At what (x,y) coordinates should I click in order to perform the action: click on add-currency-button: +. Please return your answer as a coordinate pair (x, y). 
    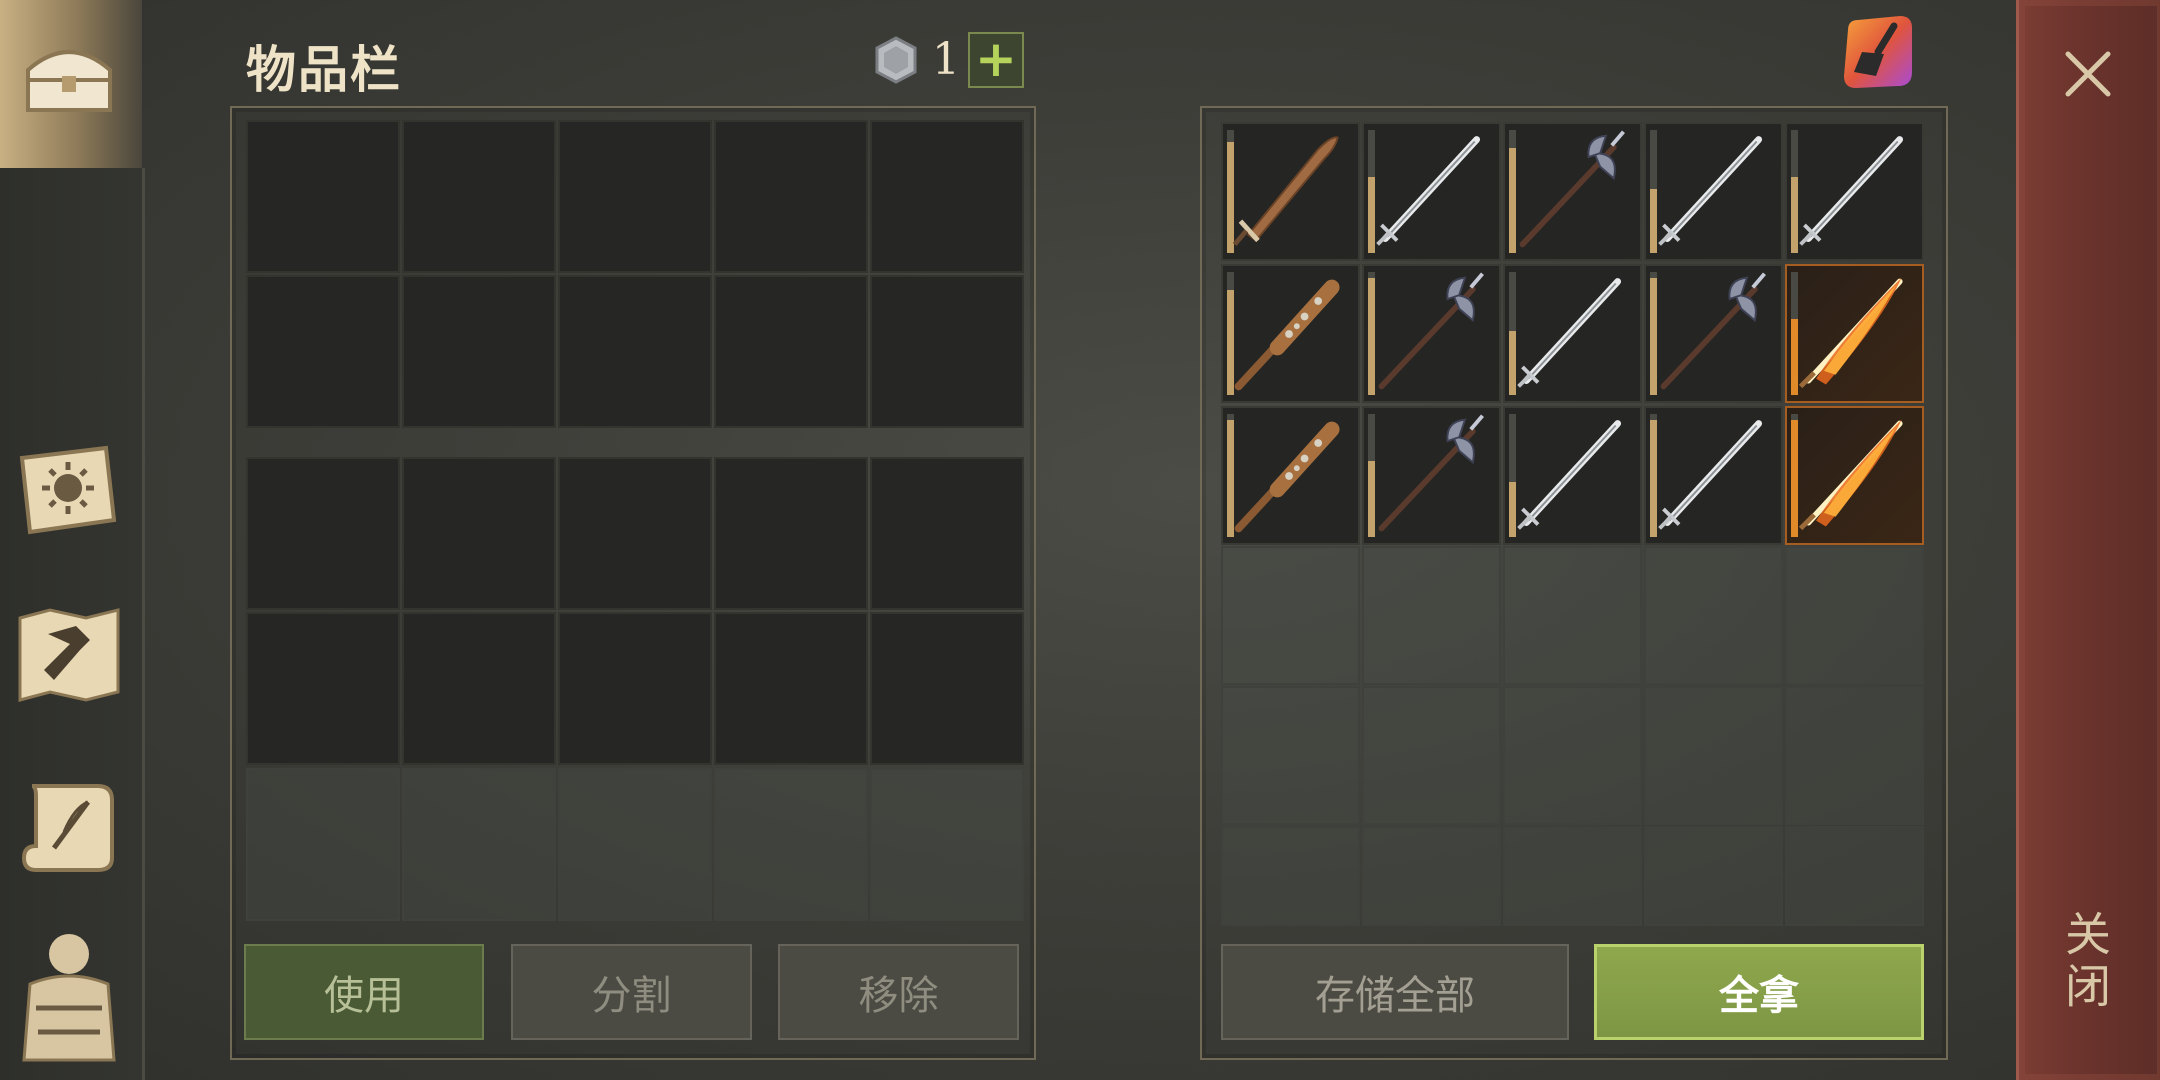
    Looking at the image, I should click on (996, 60).